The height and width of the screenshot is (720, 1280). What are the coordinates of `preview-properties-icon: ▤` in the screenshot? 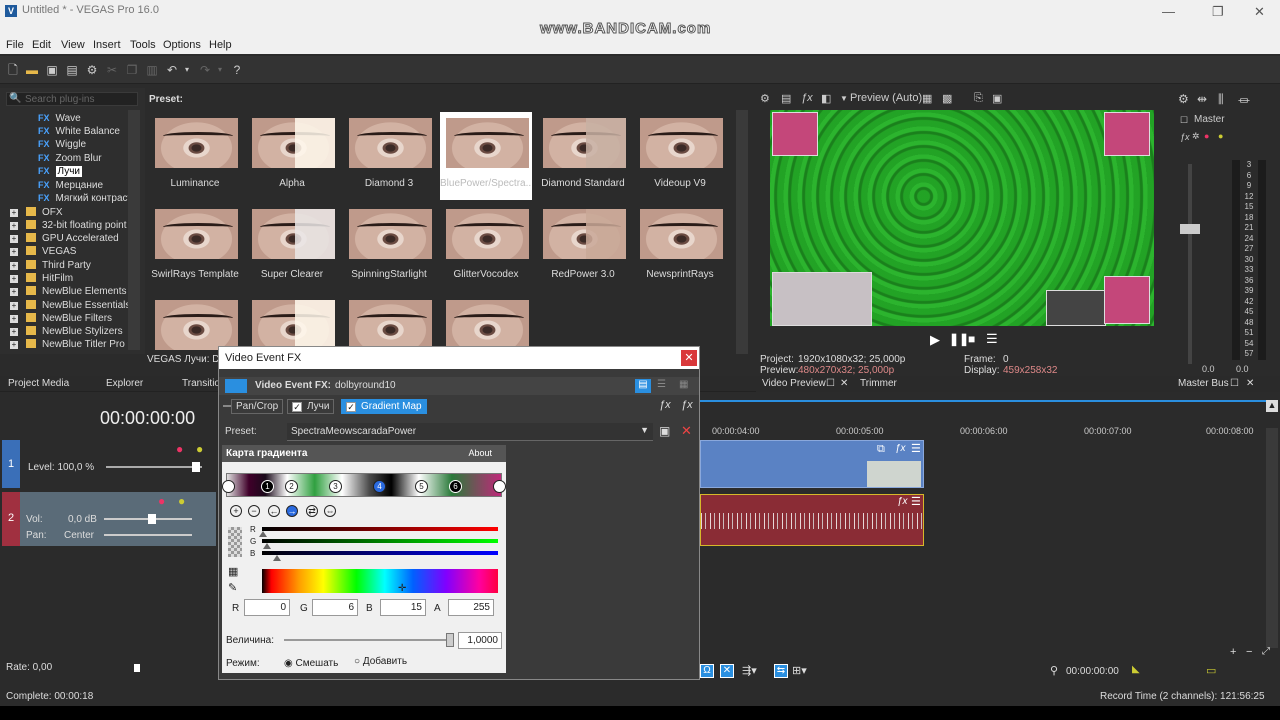 It's located at (786, 98).